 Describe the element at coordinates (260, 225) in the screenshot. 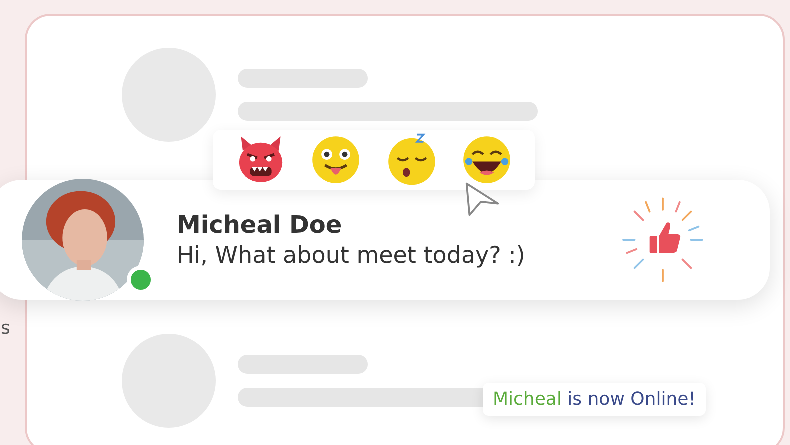

I see `sender-name: Micheal Doe` at that location.